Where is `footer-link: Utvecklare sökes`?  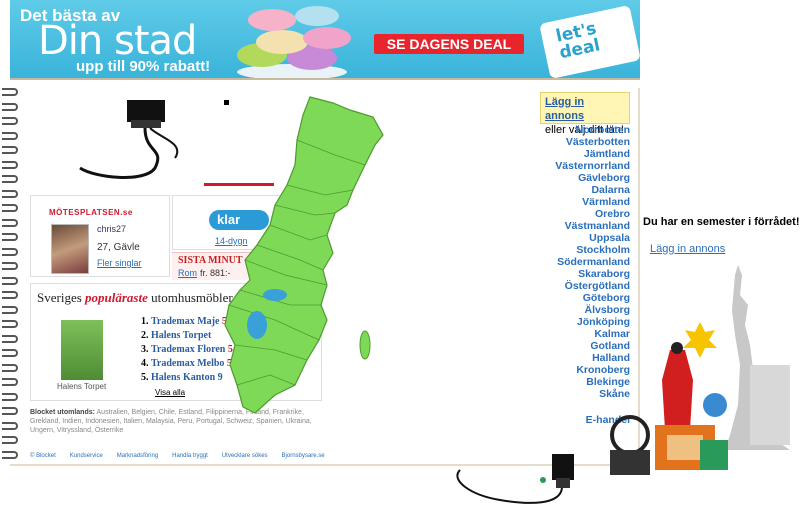
footer-link: Utvecklare sökes is located at coordinates (245, 456).